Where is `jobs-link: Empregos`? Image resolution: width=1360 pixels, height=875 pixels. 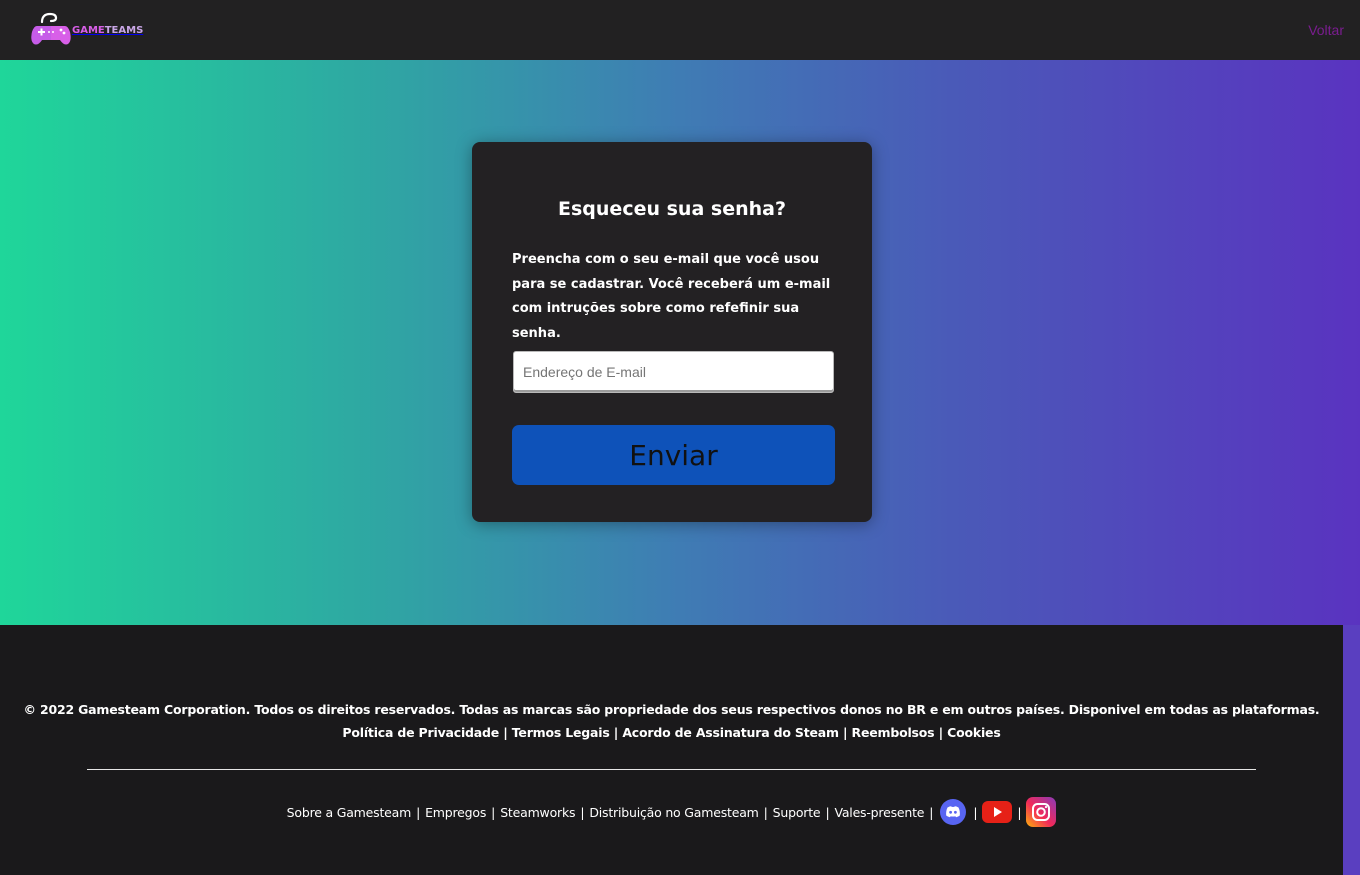 jobs-link: Empregos is located at coordinates (455, 812).